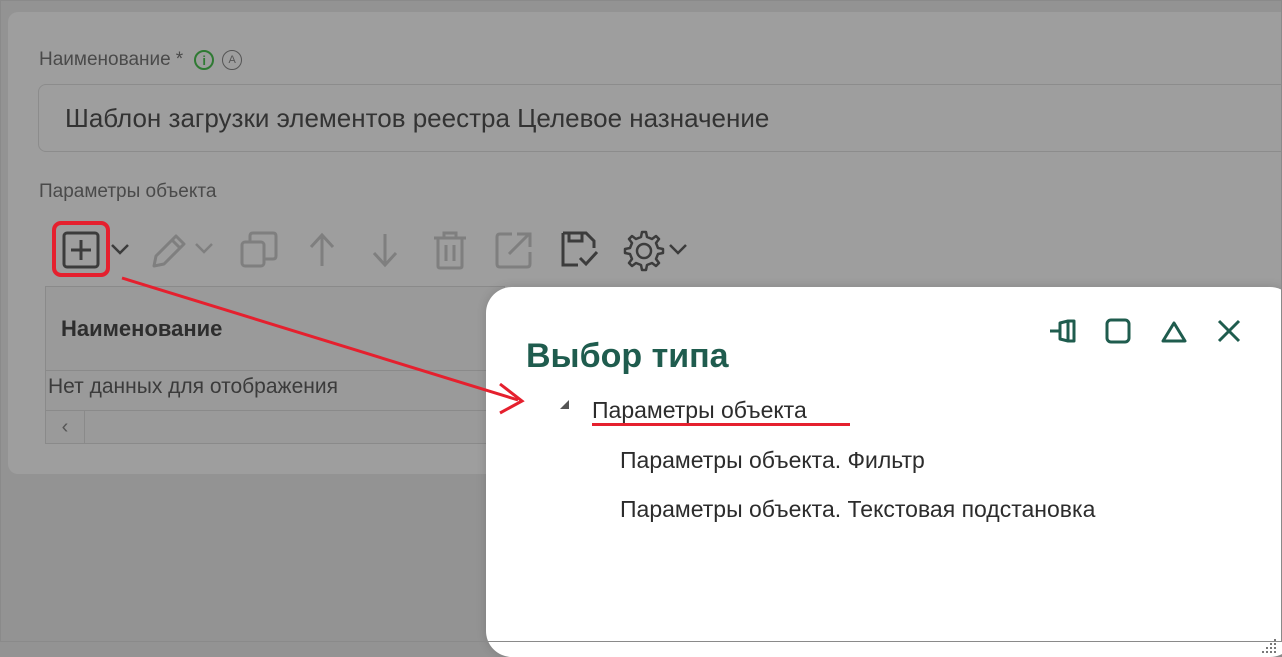  What do you see at coordinates (82, 250) in the screenshot?
I see `add-icon` at bounding box center [82, 250].